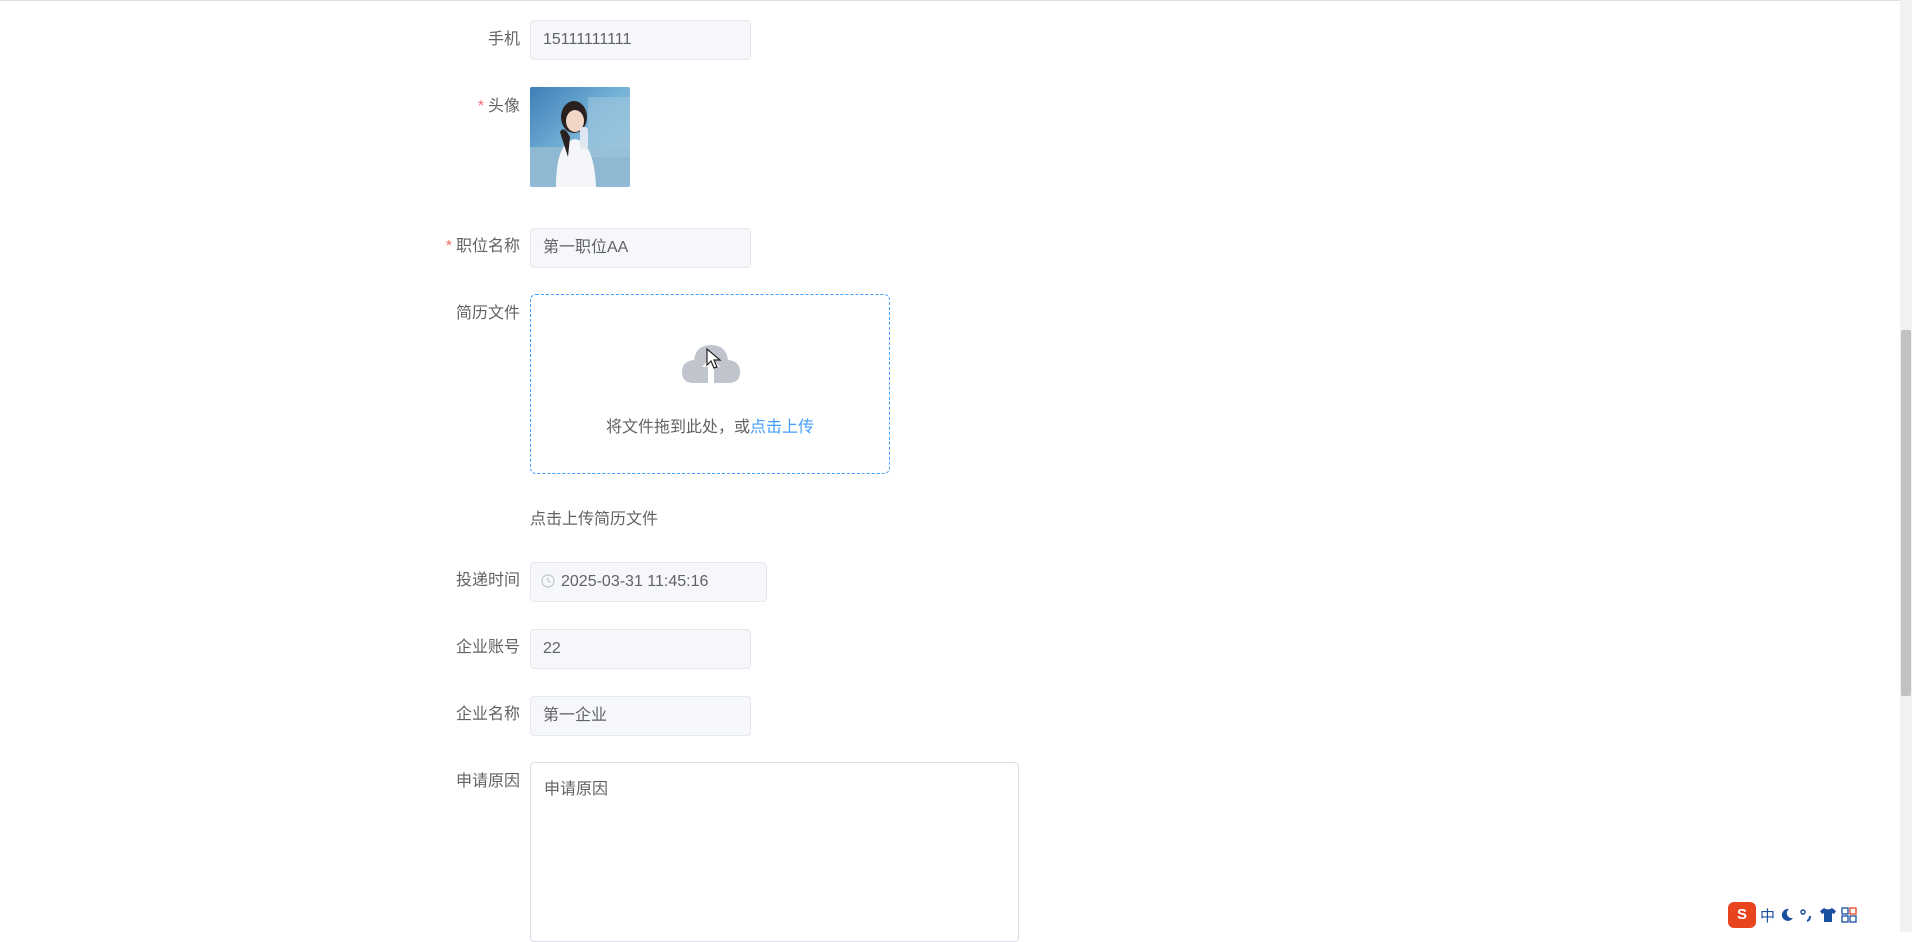 Image resolution: width=1912 pixels, height=942 pixels. What do you see at coordinates (587, 39) in the screenshot?
I see `phone-value: 15111111111` at bounding box center [587, 39].